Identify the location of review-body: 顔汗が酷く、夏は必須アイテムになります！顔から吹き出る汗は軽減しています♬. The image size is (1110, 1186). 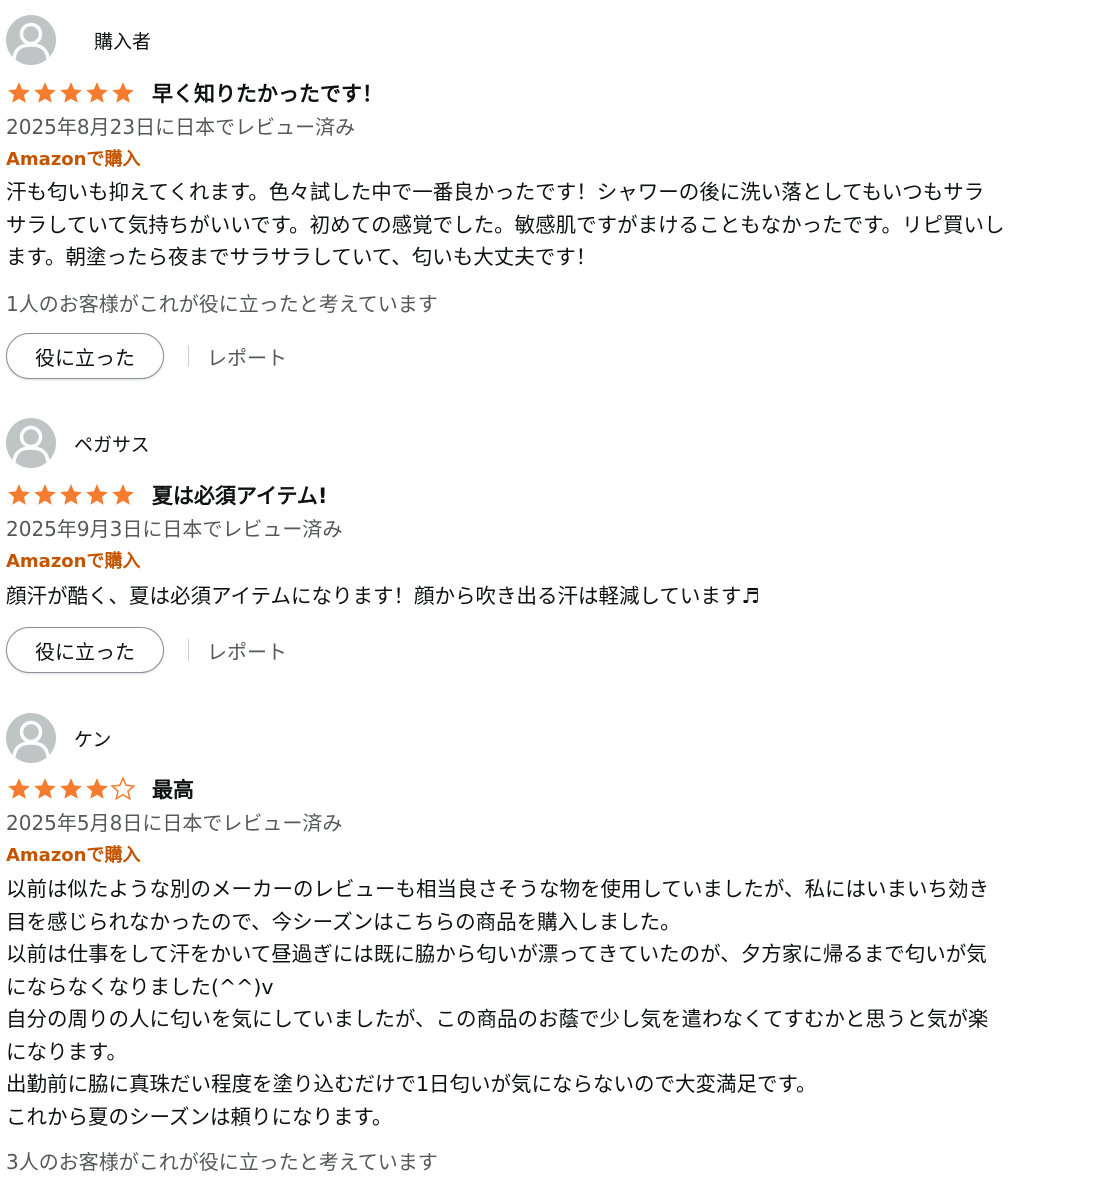
(546, 596).